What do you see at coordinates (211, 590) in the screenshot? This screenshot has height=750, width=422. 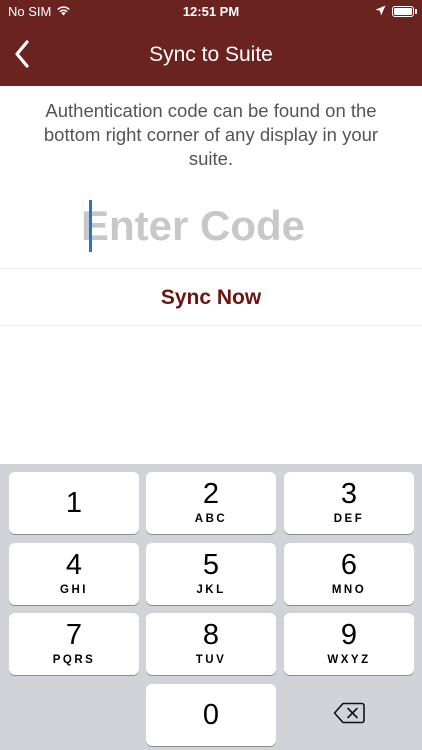 I see `key-letters: JKL` at bounding box center [211, 590].